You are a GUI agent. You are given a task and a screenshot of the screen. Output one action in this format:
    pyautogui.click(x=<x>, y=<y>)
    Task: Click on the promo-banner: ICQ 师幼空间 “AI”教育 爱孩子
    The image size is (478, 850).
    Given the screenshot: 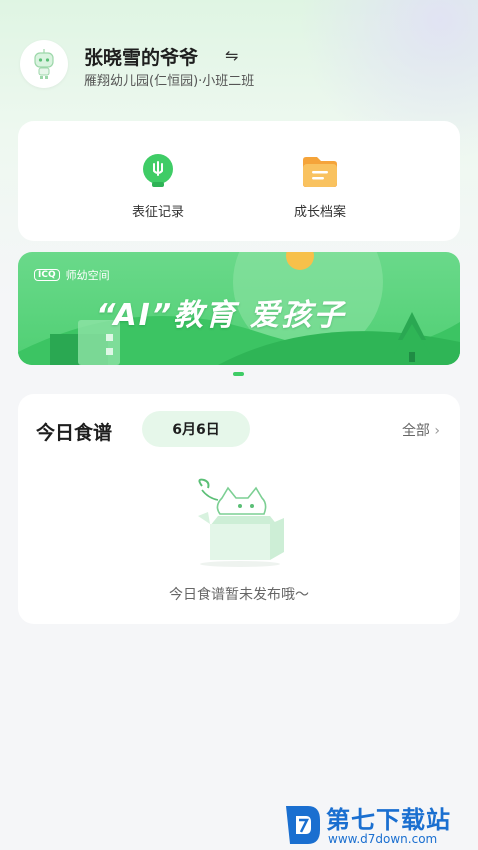 What is the action you would take?
    pyautogui.click(x=239, y=308)
    